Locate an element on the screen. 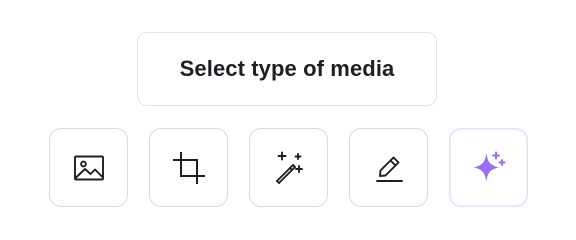  pencil-icon is located at coordinates (389, 168).